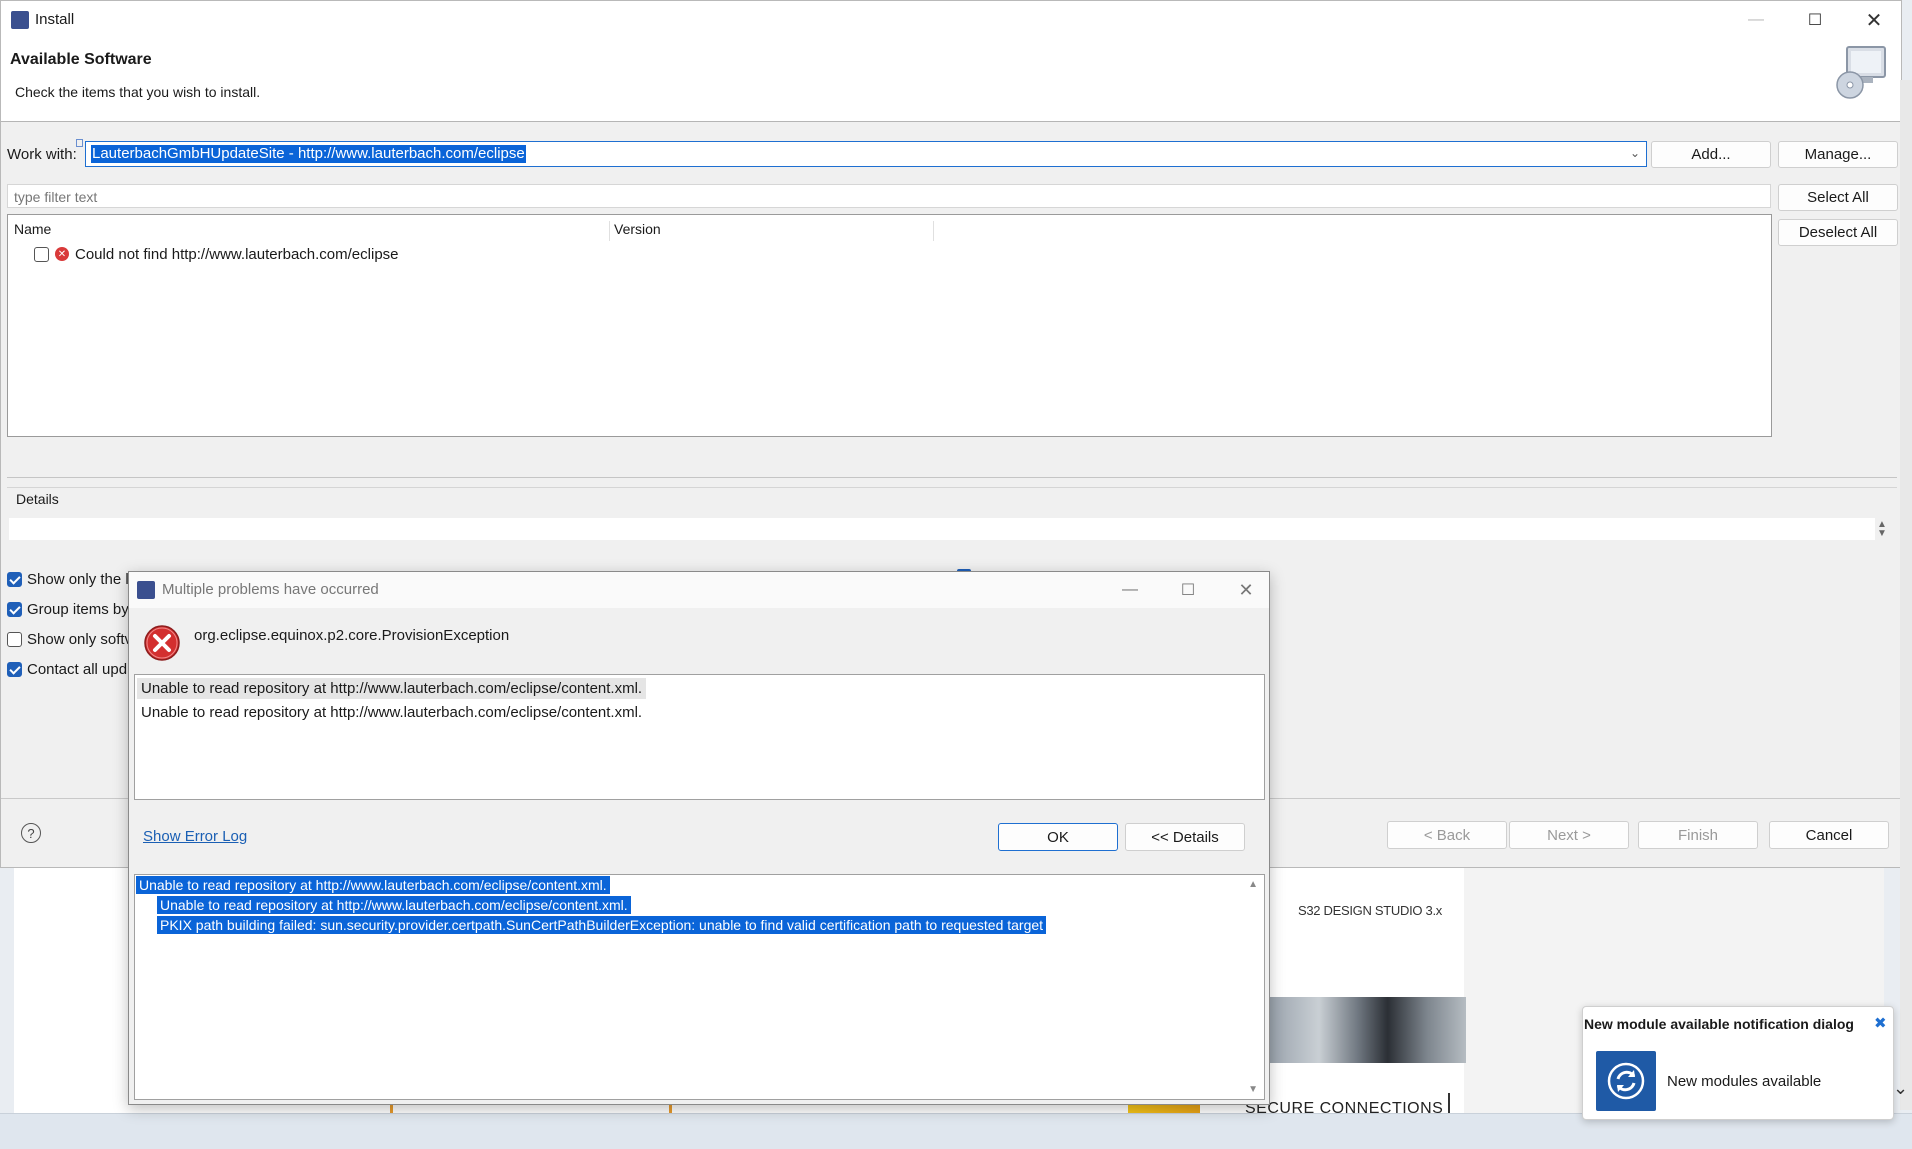  What do you see at coordinates (1253, 1089) in the screenshot?
I see `scroll-down-icon: ▼` at bounding box center [1253, 1089].